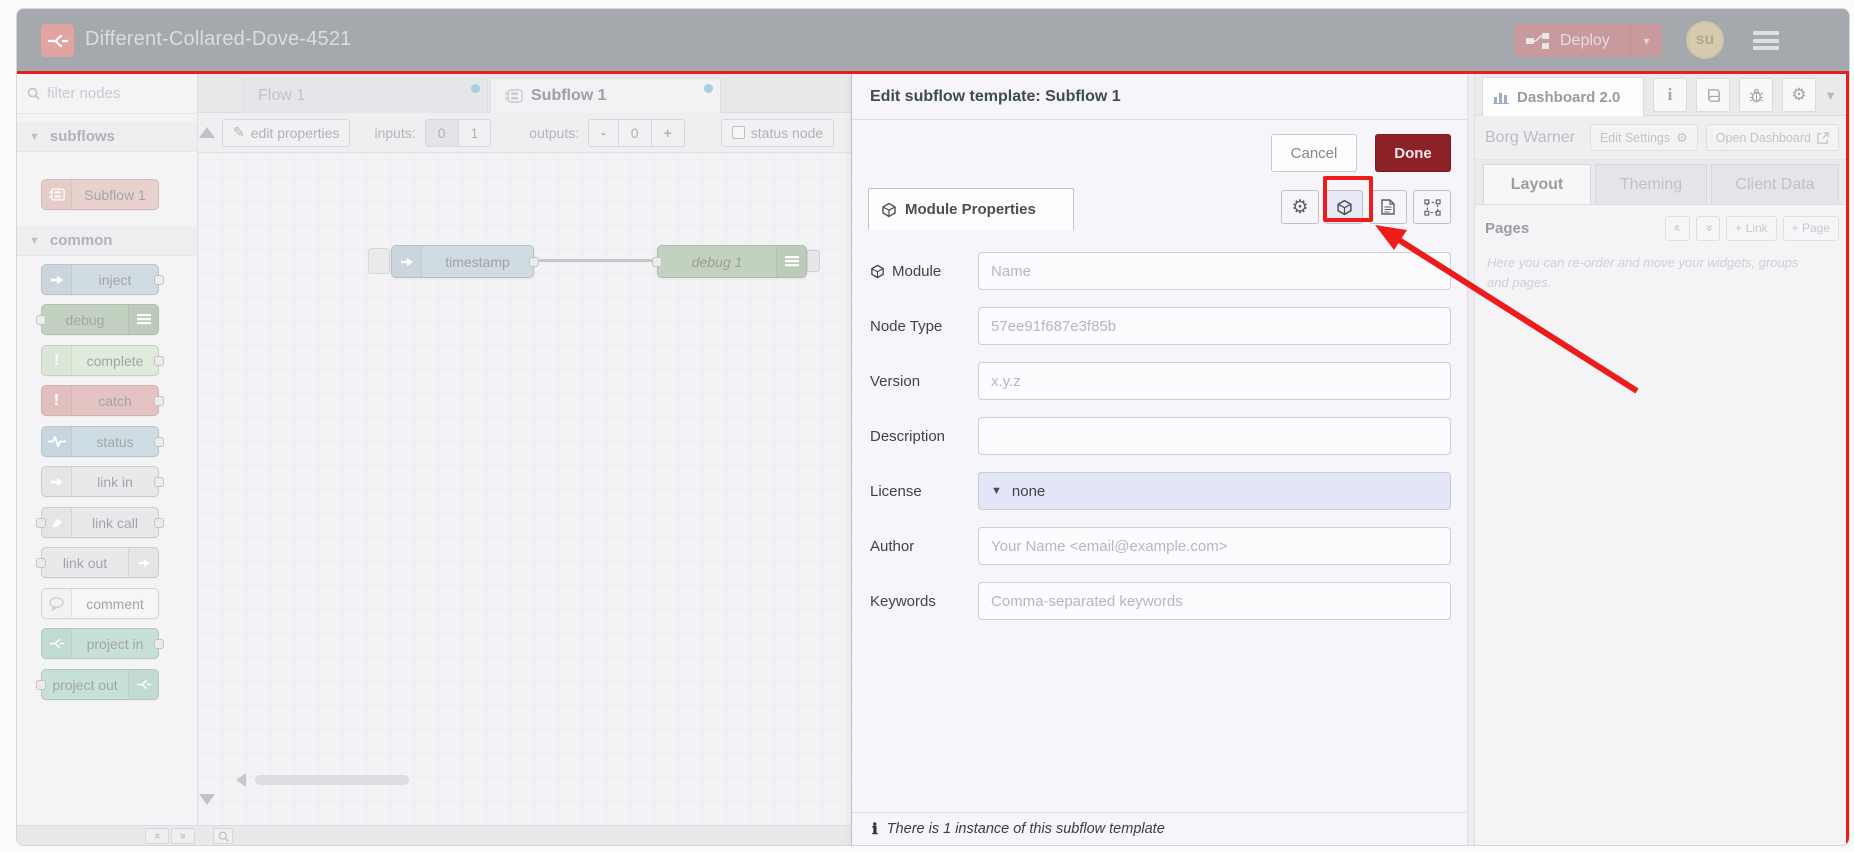 This screenshot has width=1854, height=852. What do you see at coordinates (605, 95) in the screenshot?
I see `tab-subflow1: Subflow 1` at bounding box center [605, 95].